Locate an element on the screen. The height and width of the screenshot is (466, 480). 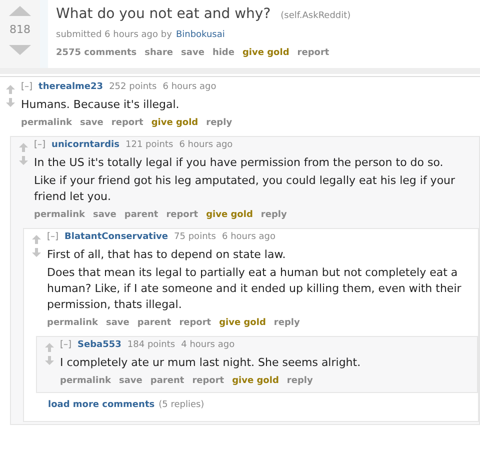
post-title: What do you not eat and why? is located at coordinates (163, 14).